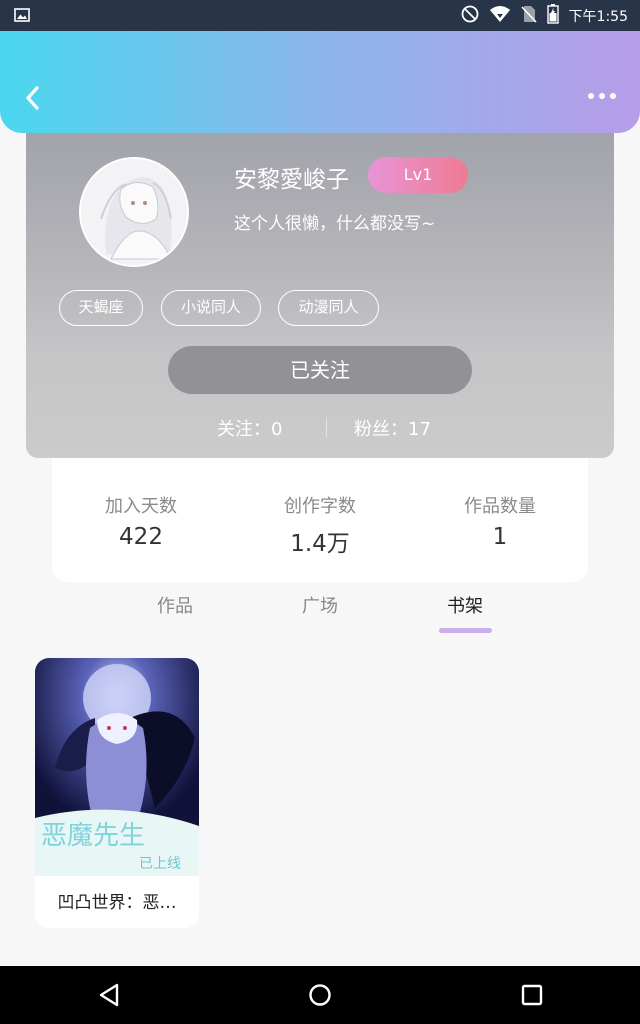 This screenshot has height=1024, width=640. I want to click on stat-label: 加入天数, so click(141, 506).